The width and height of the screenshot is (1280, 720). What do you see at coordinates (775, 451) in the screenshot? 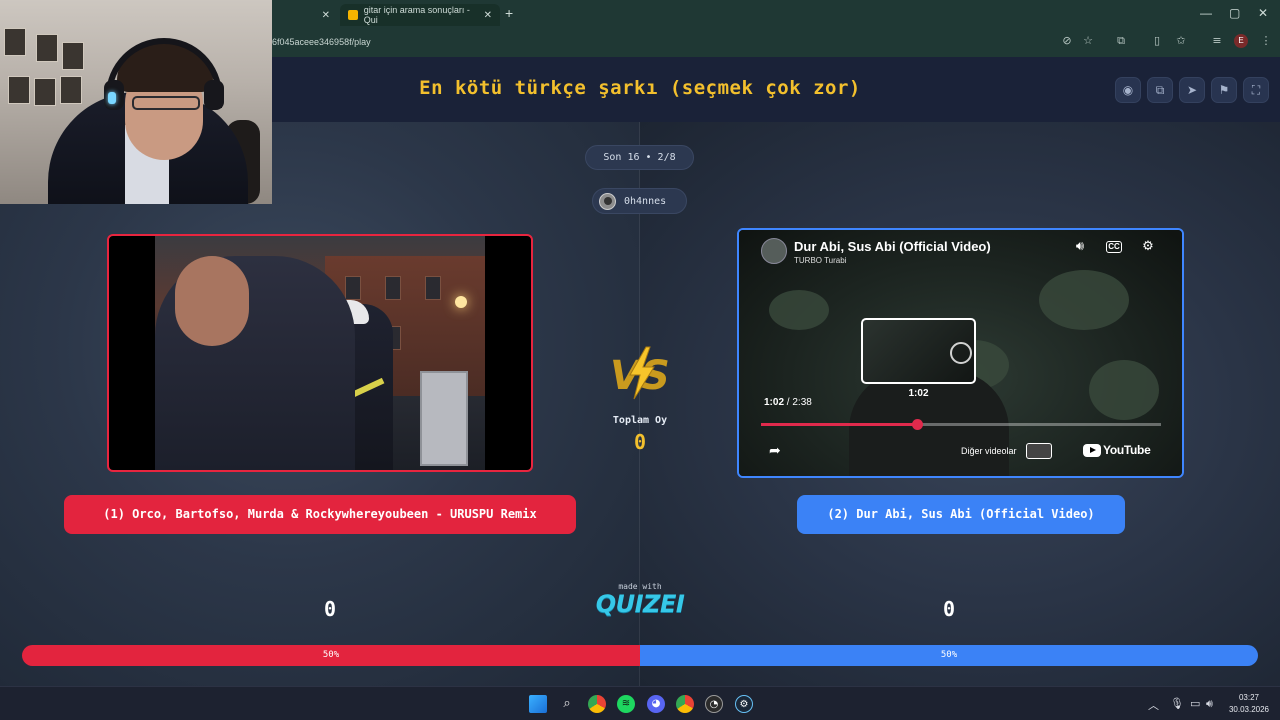
I see `share-icon: ➦` at bounding box center [775, 451].